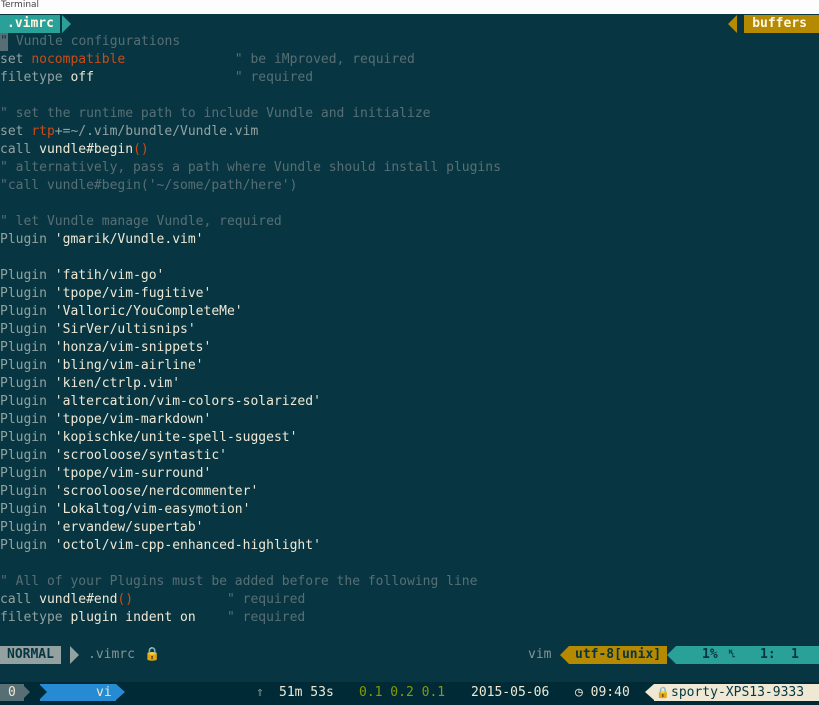 This screenshot has height=705, width=819. Describe the element at coordinates (409, 240) in the screenshot. I see `code-line: Plugin 'gmarik/Vundle.vim'` at that location.